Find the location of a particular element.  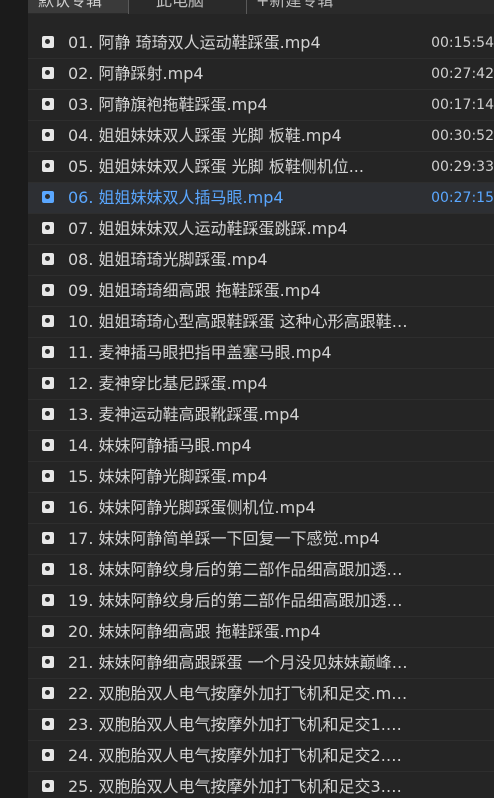

list-item: 23. 双胞胎双人电气按摩外加打飞机和足交1.mp4 is located at coordinates (261, 725).